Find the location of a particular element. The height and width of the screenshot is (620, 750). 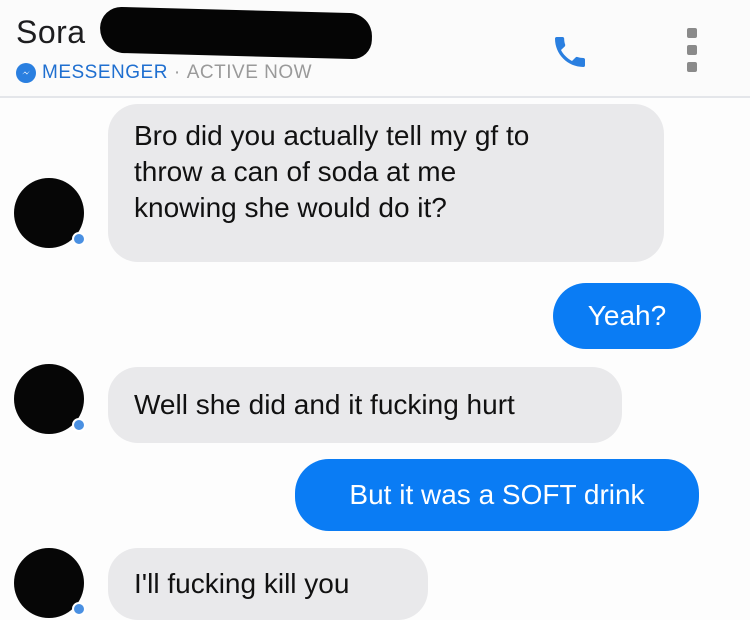

messenger-icon is located at coordinates (26, 73).